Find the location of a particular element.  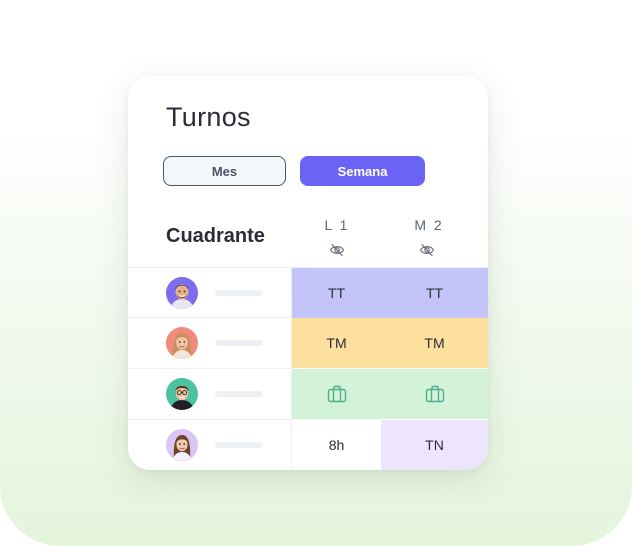

table-row: TT TT is located at coordinates (308, 293).